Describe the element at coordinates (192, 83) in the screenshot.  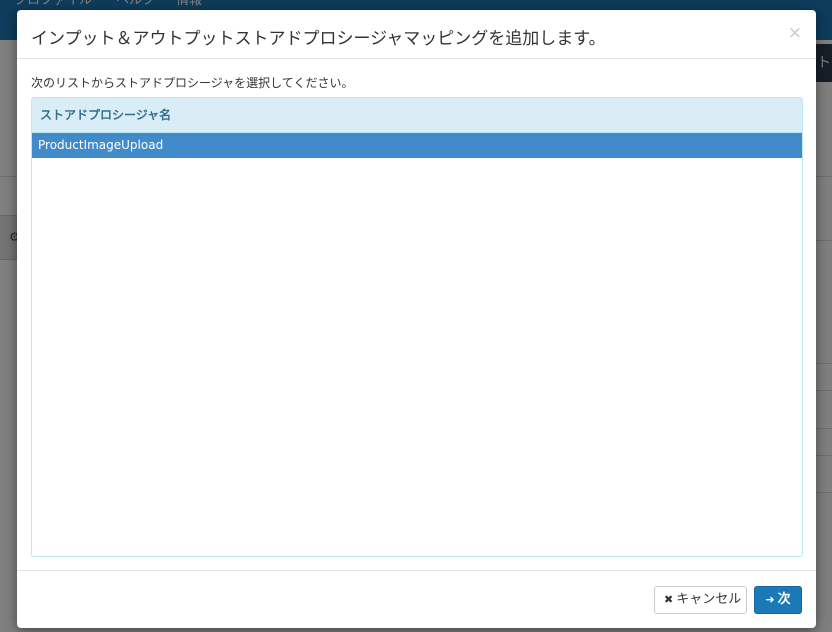
I see `instruction-text: 次のリストからストアドプロシージャを選択してください。` at that location.